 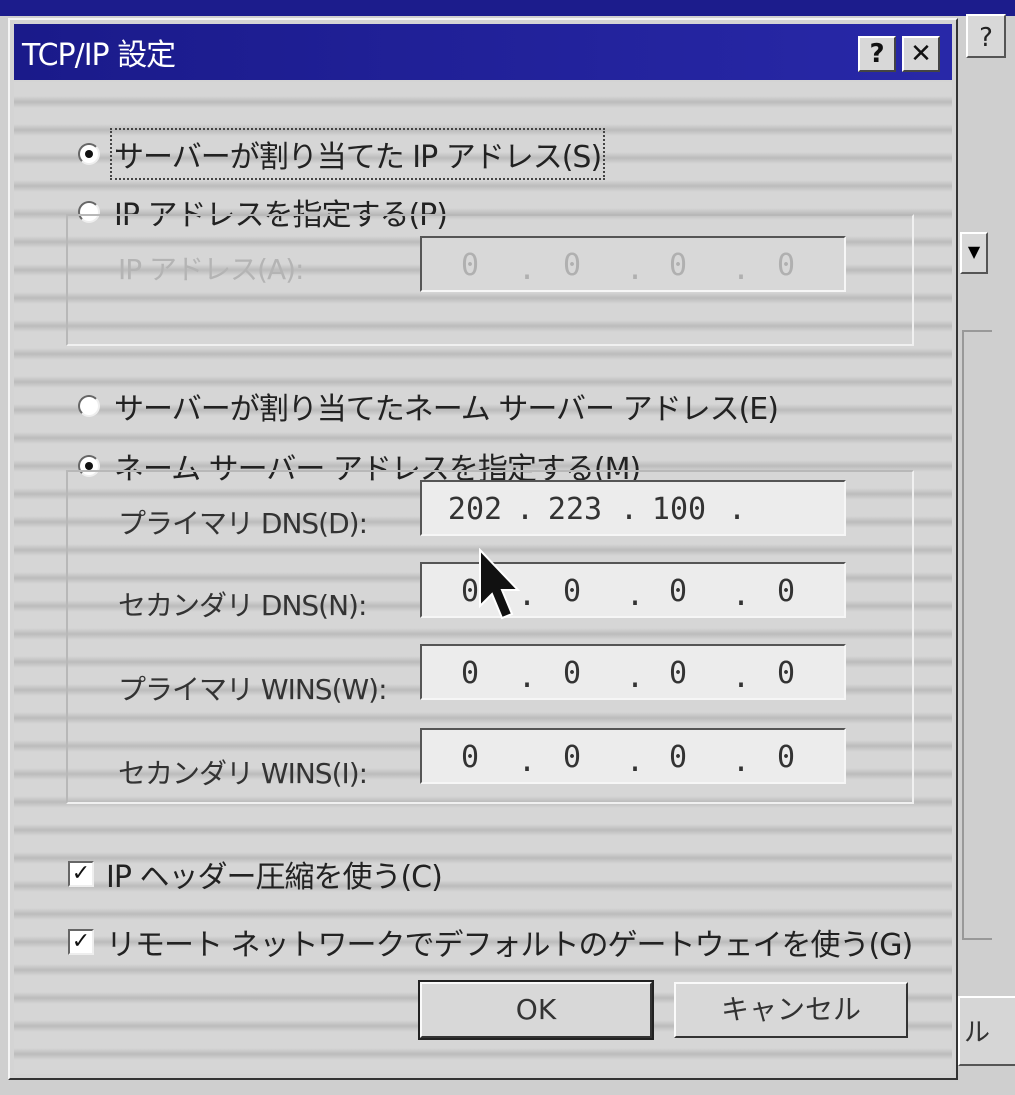 I want to click on radio-ip-server-assigned: サーバーが割り当てた IP アドレス(S), so click(x=342, y=154).